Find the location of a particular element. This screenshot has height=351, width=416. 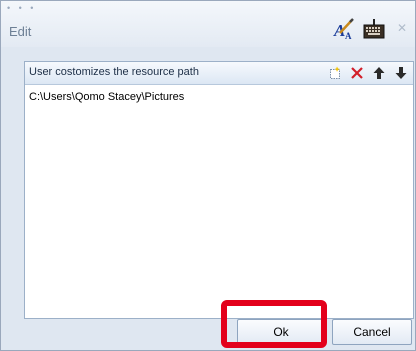

new-icon is located at coordinates (335, 73).